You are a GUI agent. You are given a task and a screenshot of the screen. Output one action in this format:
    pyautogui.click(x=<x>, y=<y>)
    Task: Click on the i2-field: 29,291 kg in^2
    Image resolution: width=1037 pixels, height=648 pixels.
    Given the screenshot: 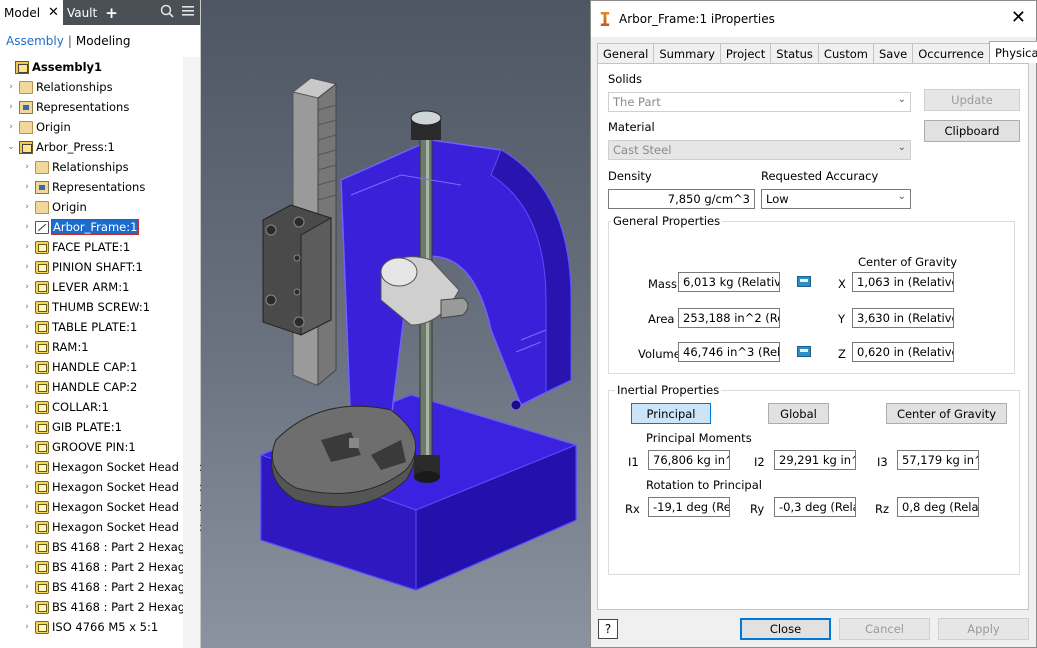 What is the action you would take?
    pyautogui.click(x=815, y=460)
    